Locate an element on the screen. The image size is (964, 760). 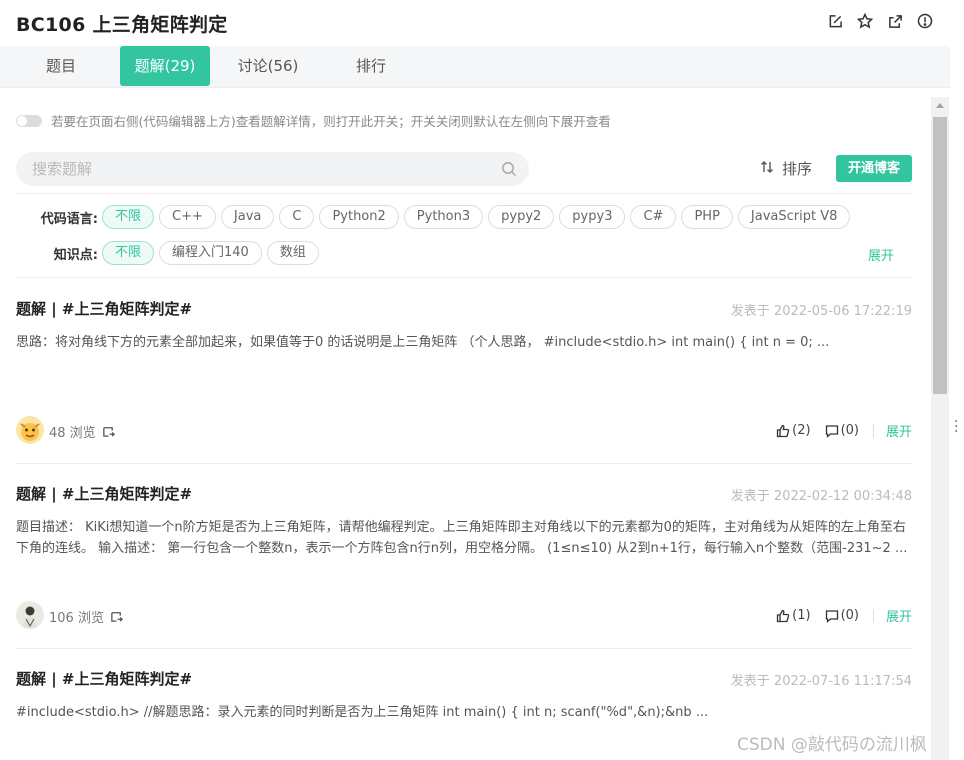
tab-problem: 题目 is located at coordinates (61, 66).